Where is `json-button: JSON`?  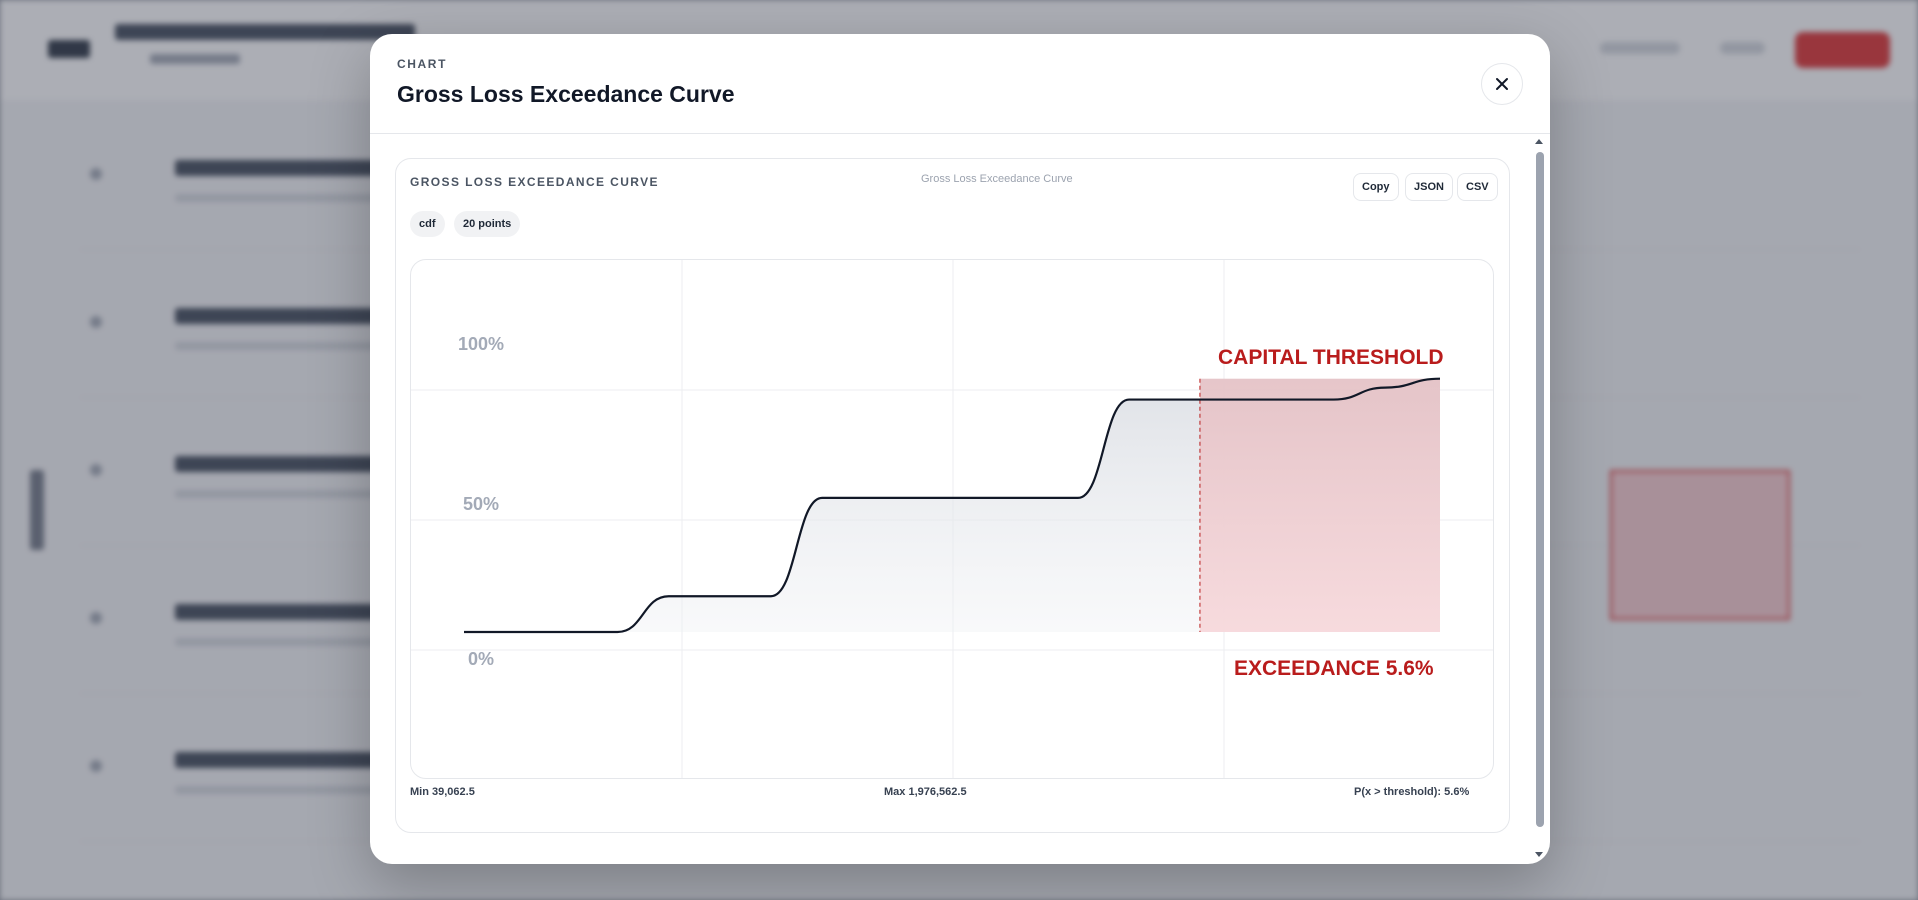 json-button: JSON is located at coordinates (1429, 187).